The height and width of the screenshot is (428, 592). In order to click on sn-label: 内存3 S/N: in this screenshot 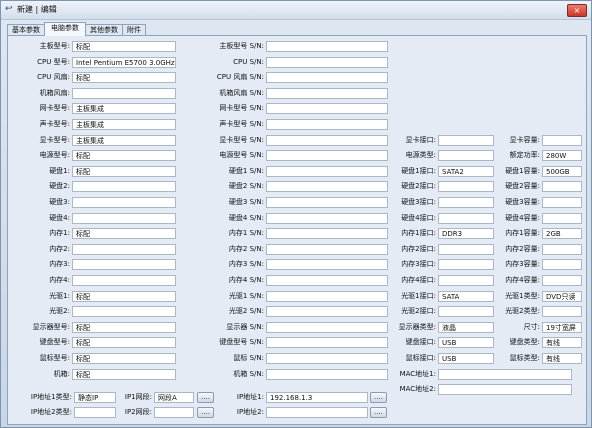, I will do `click(246, 264)`.